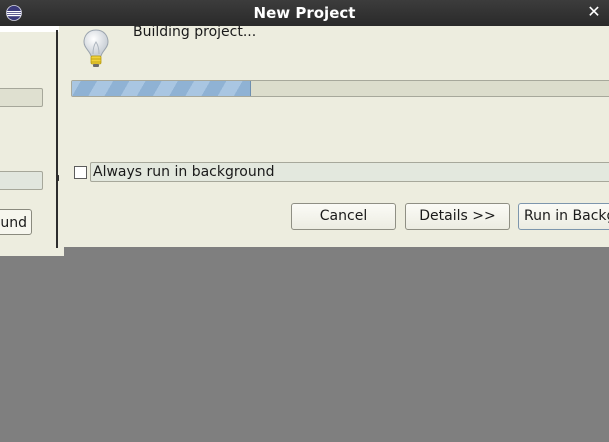  Describe the element at coordinates (184, 172) in the screenshot. I see `checkbox-label: Always run in background` at that location.